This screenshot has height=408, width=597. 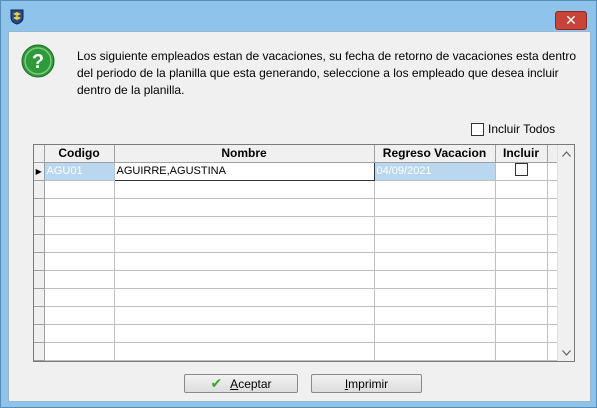 I want to click on incluir-todos-checkbox: Incluir Todos, so click(x=513, y=129).